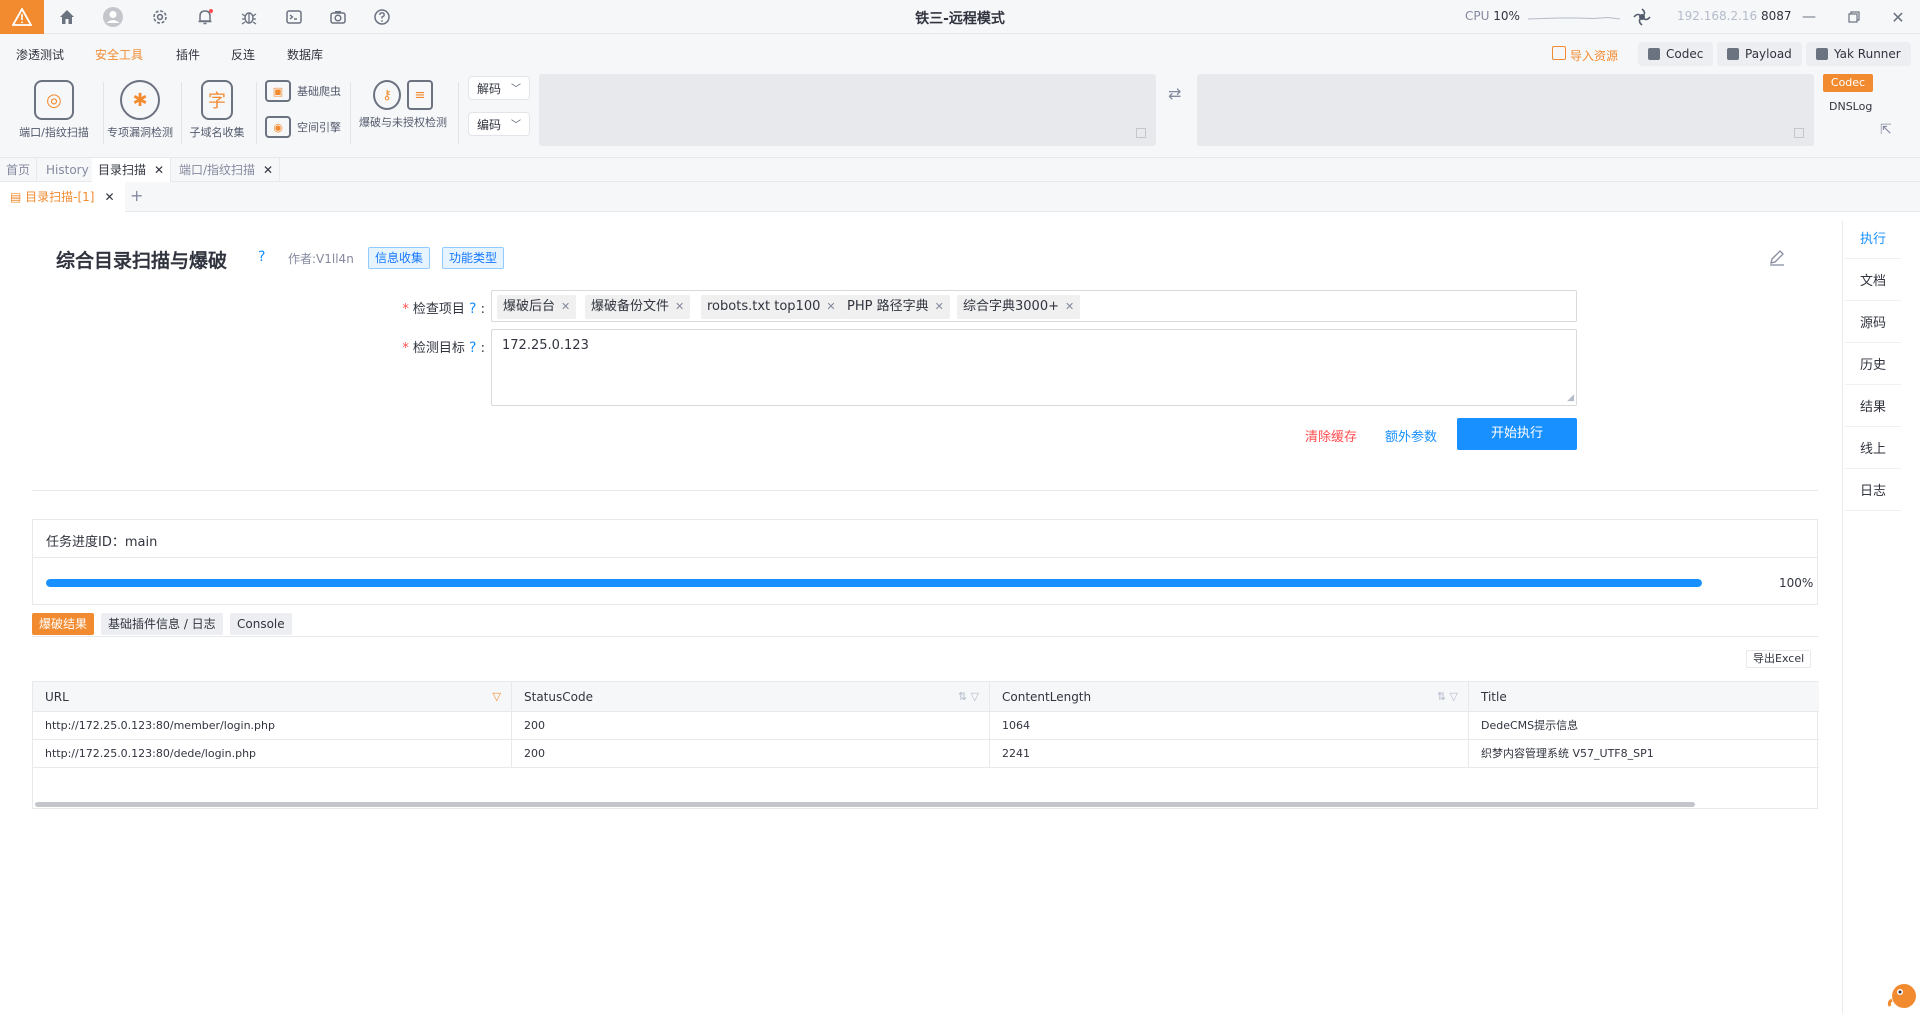 The width and height of the screenshot is (1920, 1013). I want to click on side-docs: 文档, so click(1873, 282).